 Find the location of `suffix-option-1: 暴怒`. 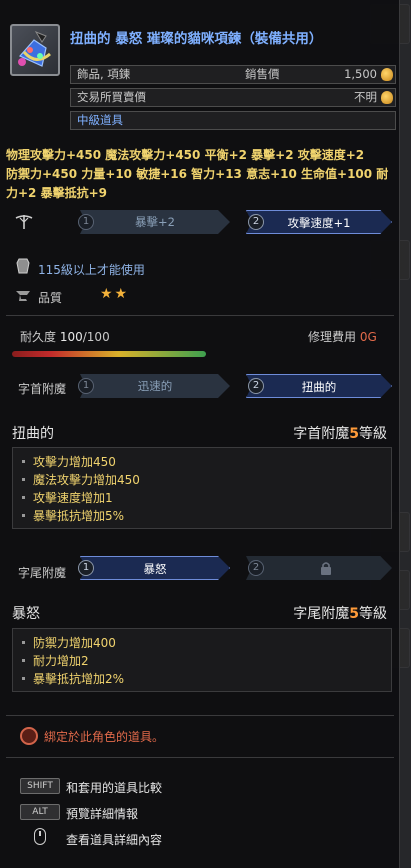

suffix-option-1: 暴怒 is located at coordinates (155, 568).